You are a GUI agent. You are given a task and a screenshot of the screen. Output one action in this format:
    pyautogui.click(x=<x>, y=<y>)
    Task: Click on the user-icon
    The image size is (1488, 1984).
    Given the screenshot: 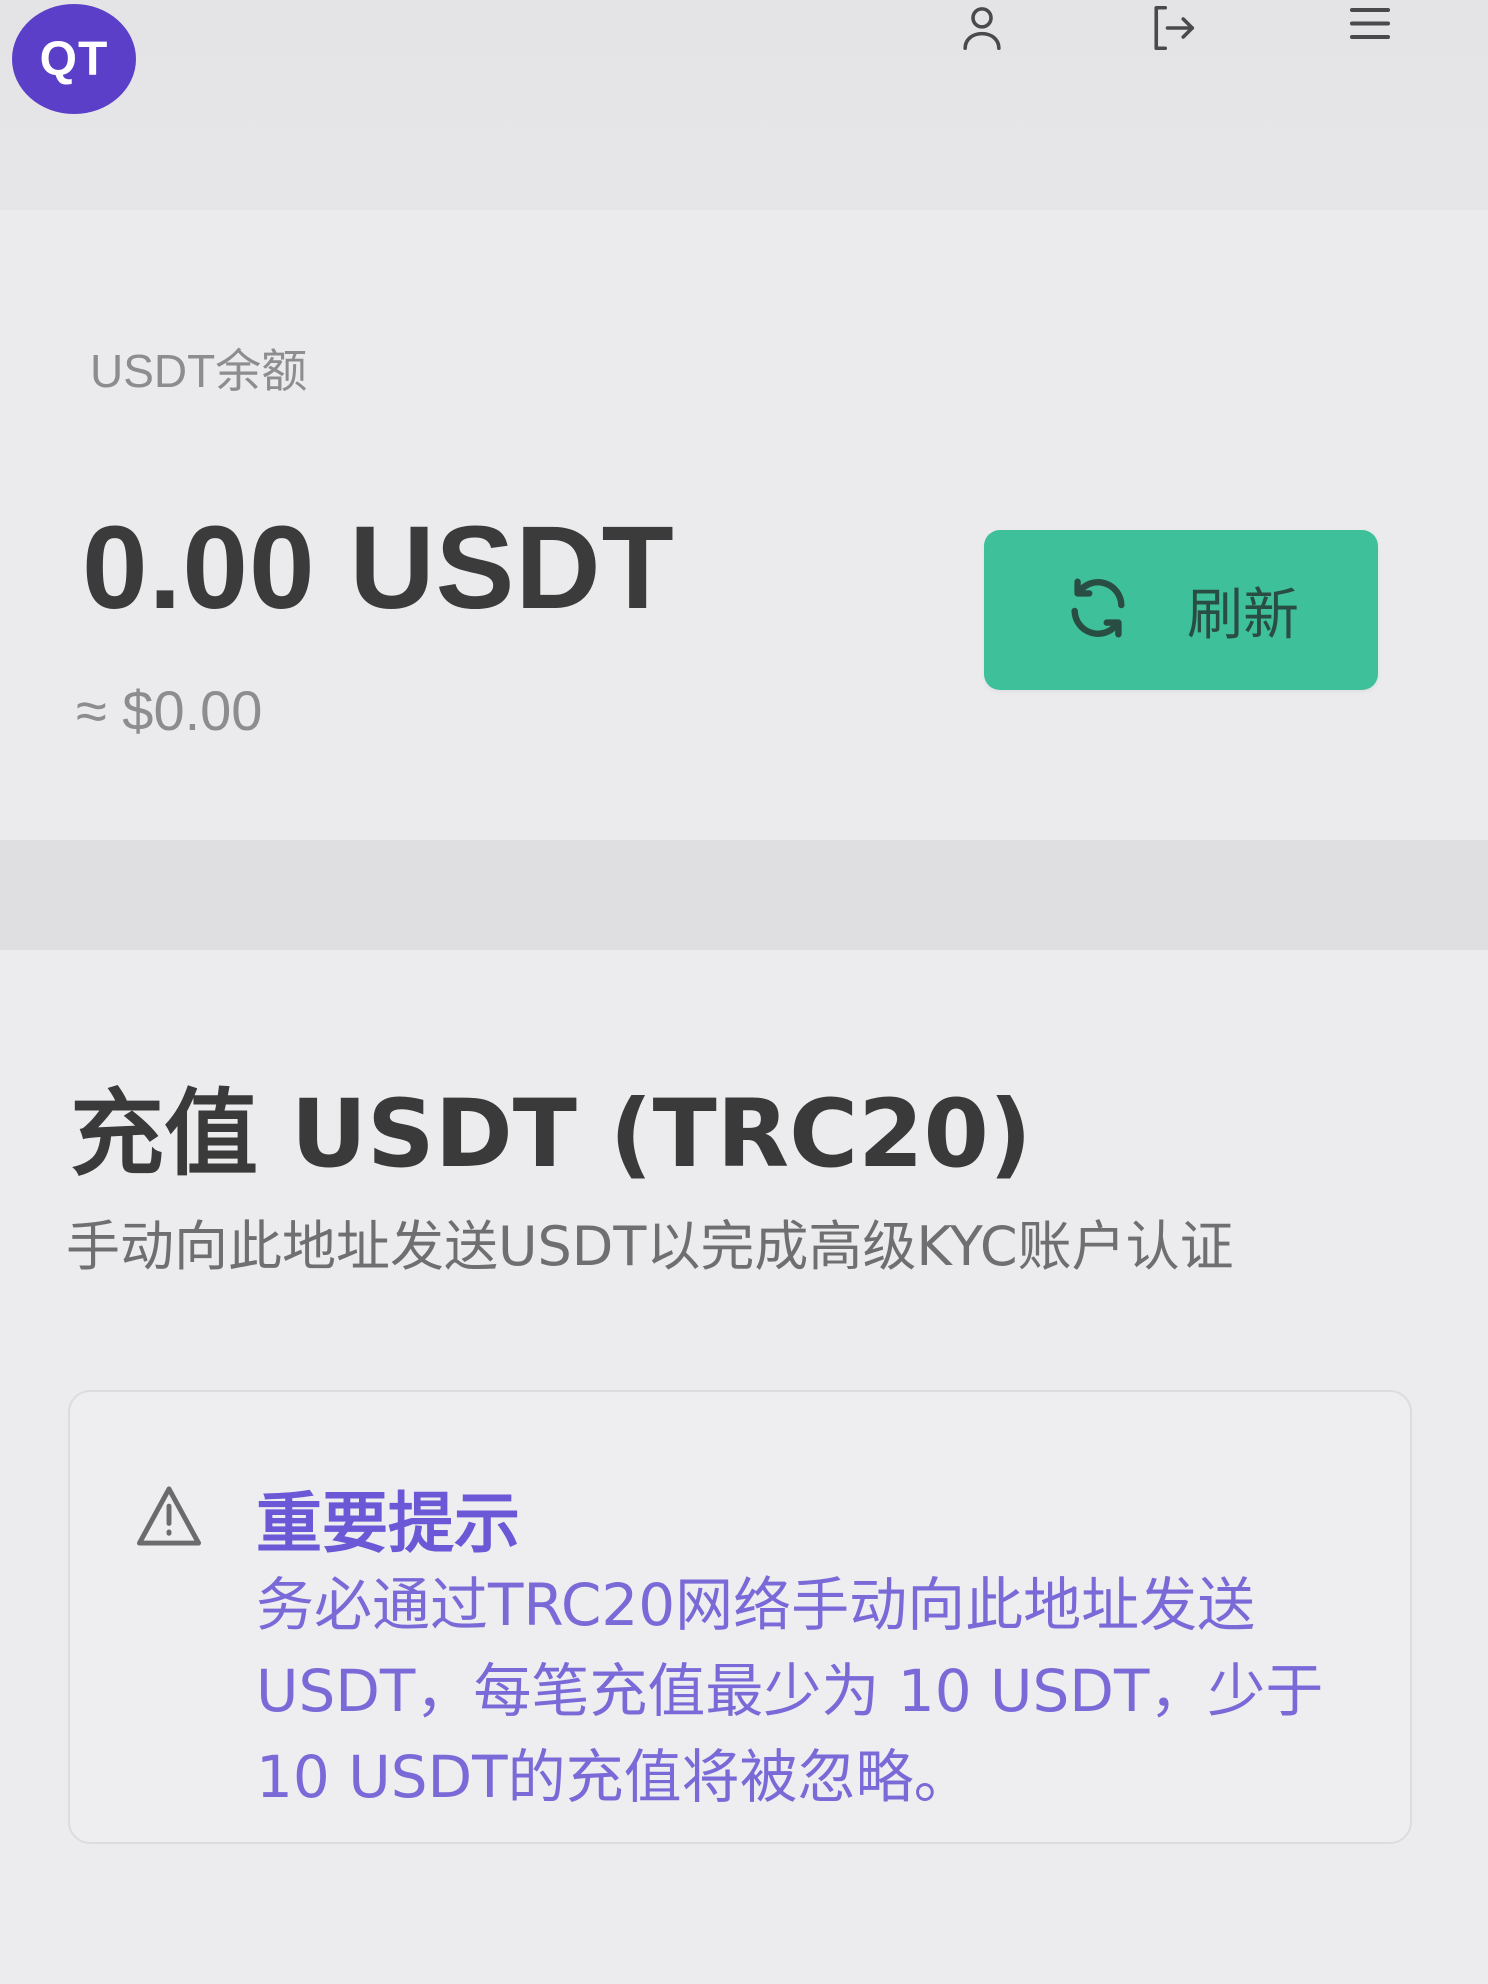 What is the action you would take?
    pyautogui.click(x=982, y=28)
    